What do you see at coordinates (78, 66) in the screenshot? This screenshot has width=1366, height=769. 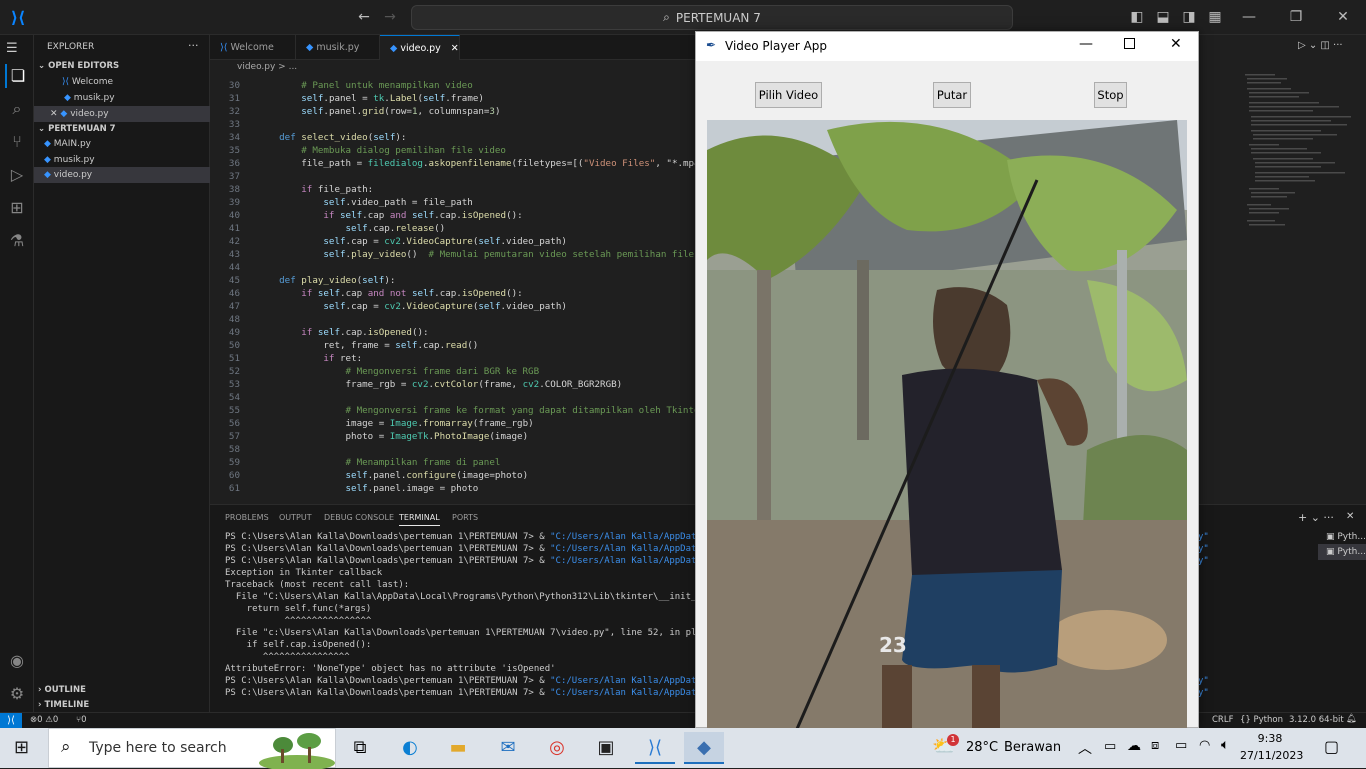 I see `open-editors-header: ⌄ OPEN EDITORS` at bounding box center [78, 66].